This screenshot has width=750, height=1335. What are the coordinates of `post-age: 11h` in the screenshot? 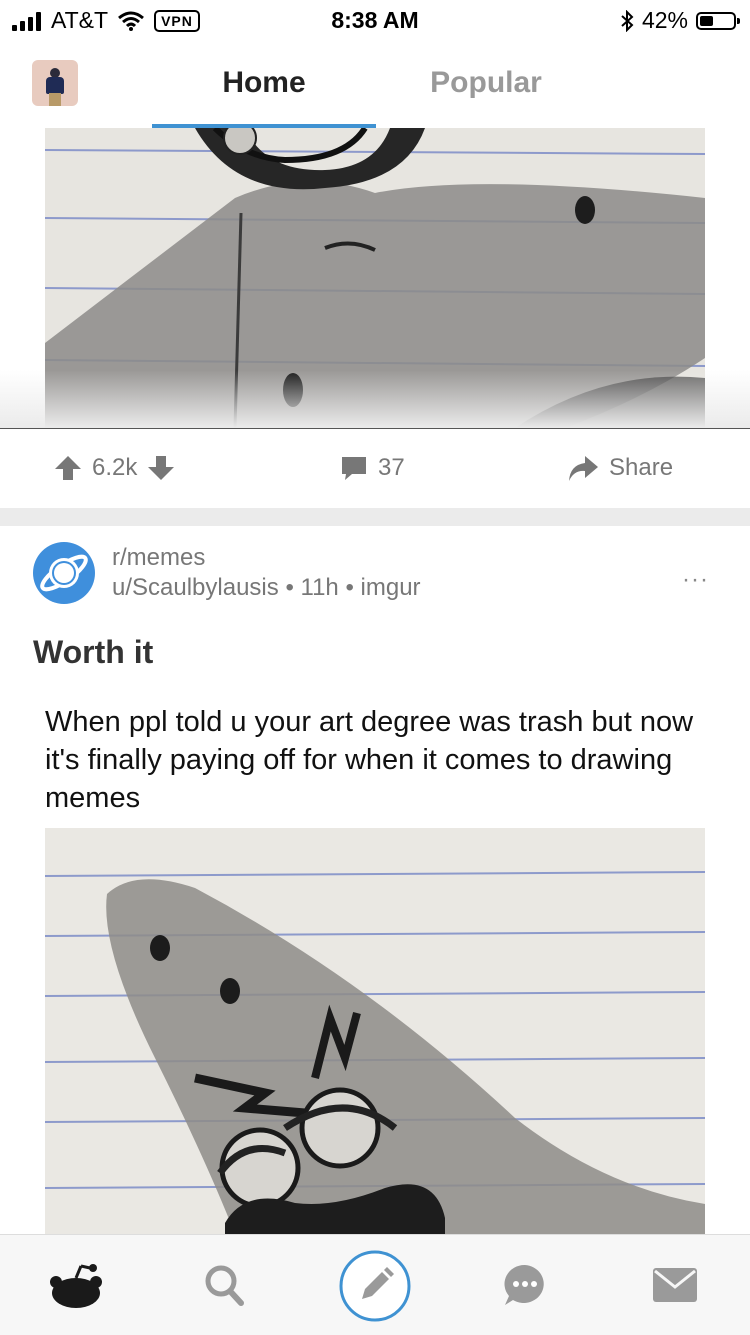 It's located at (319, 587).